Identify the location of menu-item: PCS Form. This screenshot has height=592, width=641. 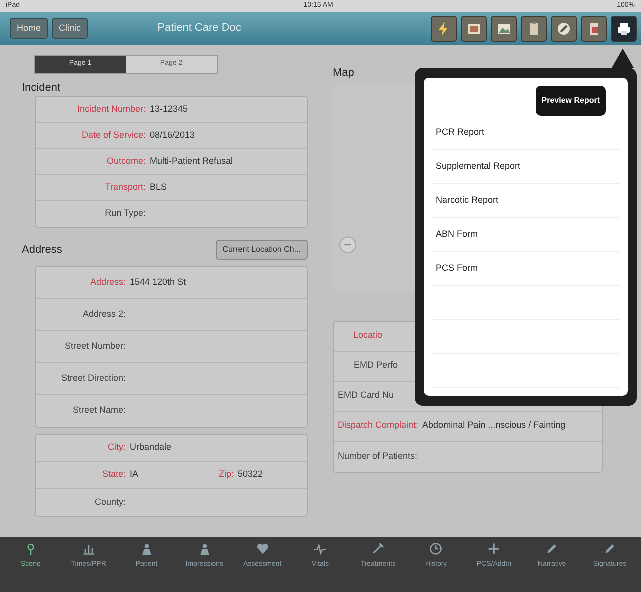
(526, 269).